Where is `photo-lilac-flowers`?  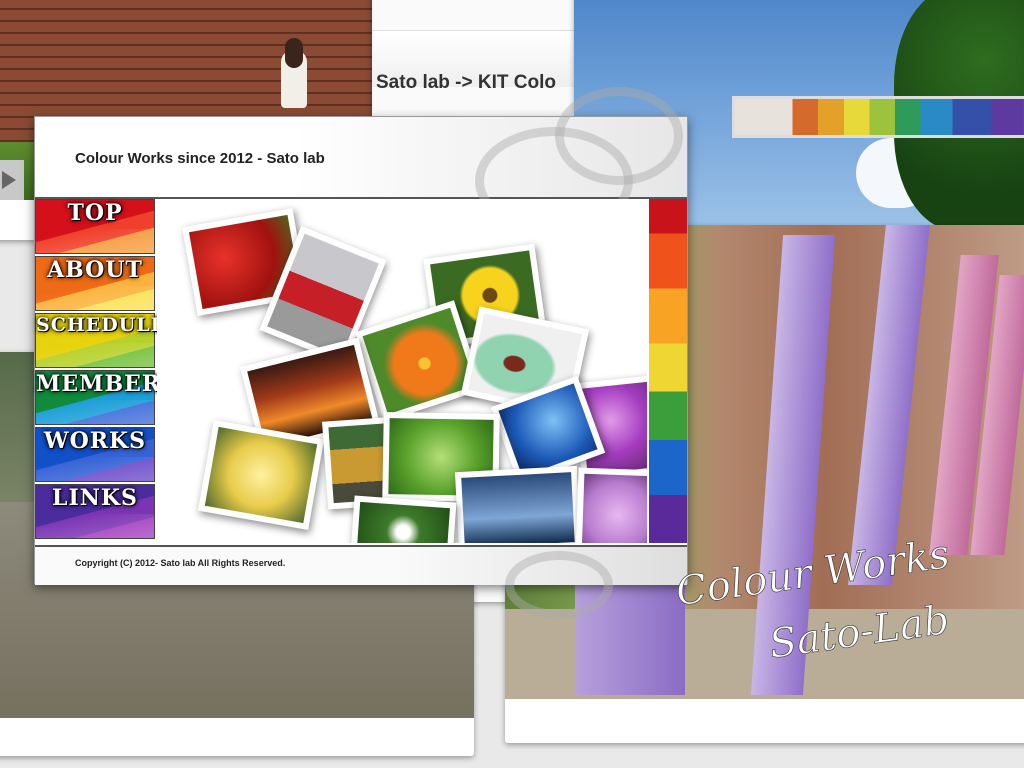
photo-lilac-flowers is located at coordinates (611, 505).